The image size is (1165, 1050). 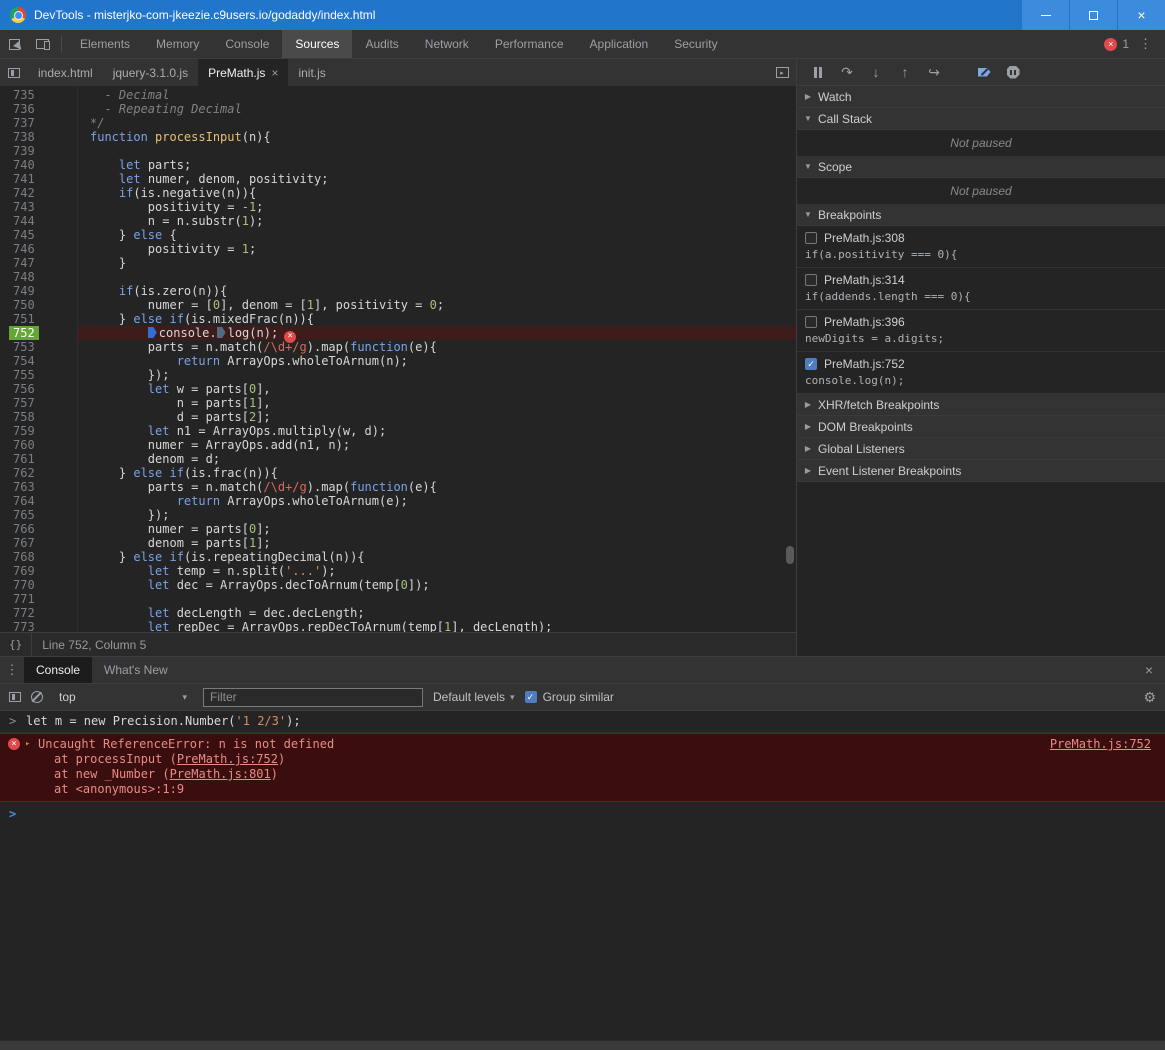 What do you see at coordinates (38, 221) in the screenshot?
I see `line-number: 744` at bounding box center [38, 221].